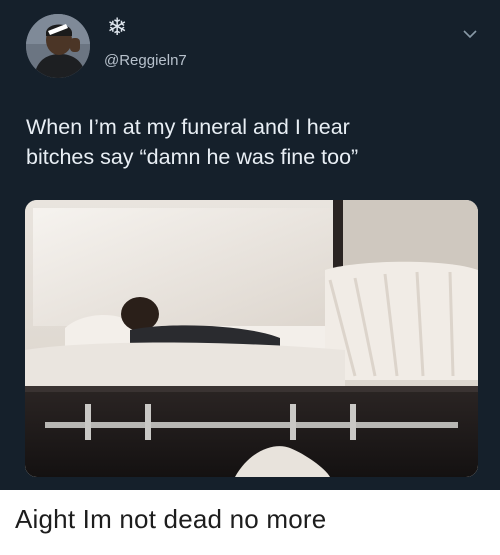 The image size is (500, 555). Describe the element at coordinates (171, 519) in the screenshot. I see `meme-caption: Aight Im not dead no more` at that location.